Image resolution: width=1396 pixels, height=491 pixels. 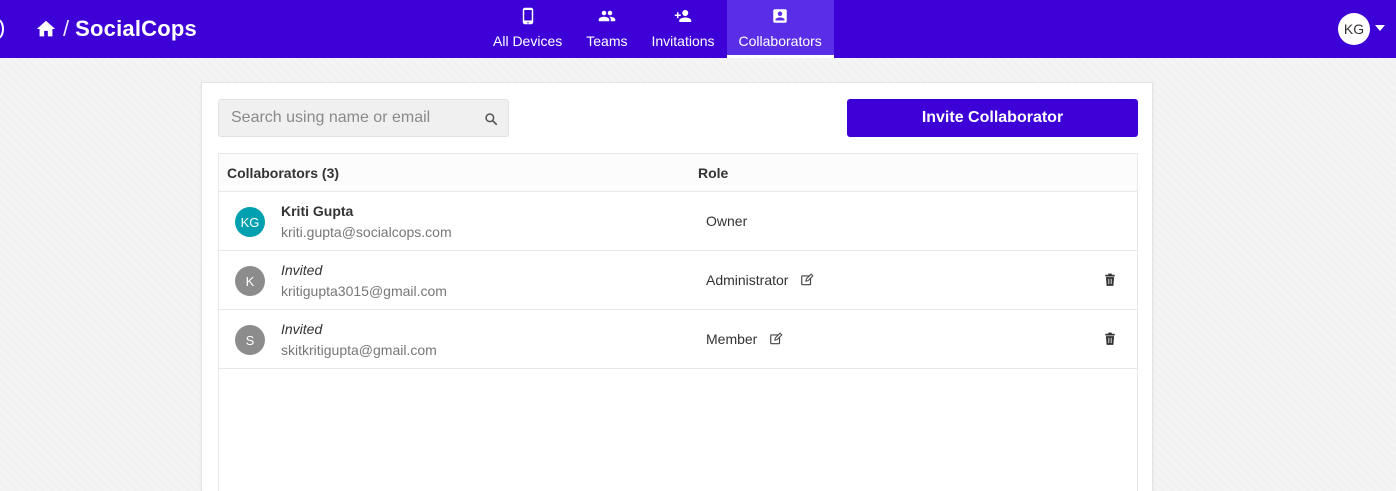 What do you see at coordinates (359, 350) in the screenshot?
I see `collaborator-email: skitkritigupta@gmail.com` at bounding box center [359, 350].